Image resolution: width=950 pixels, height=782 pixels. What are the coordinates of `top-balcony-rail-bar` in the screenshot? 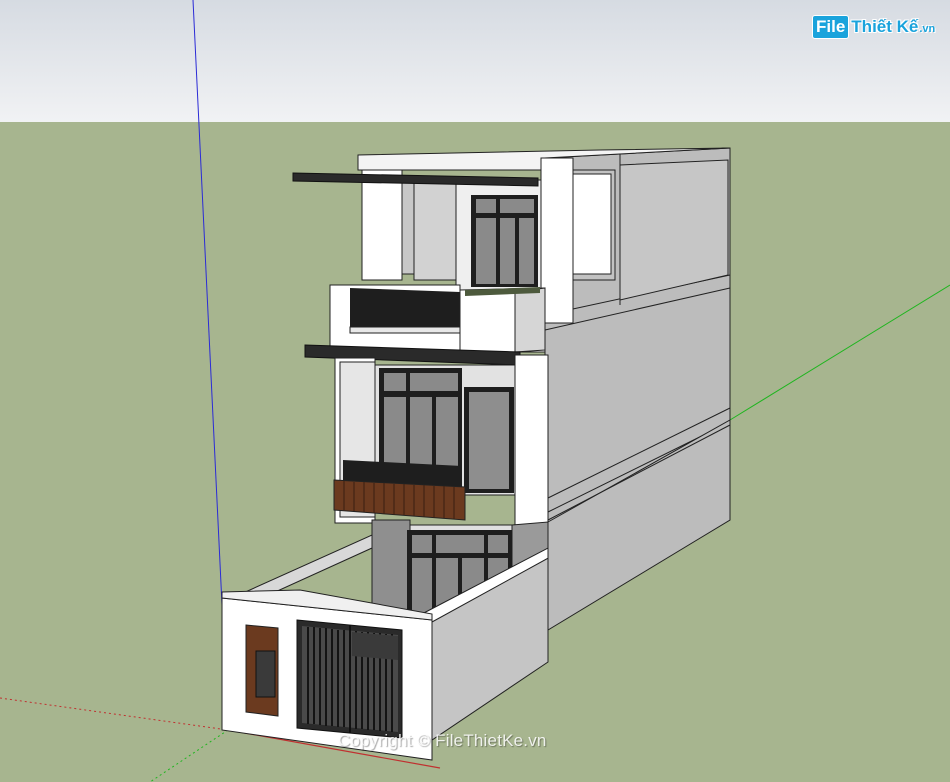 It's located at (405, 330).